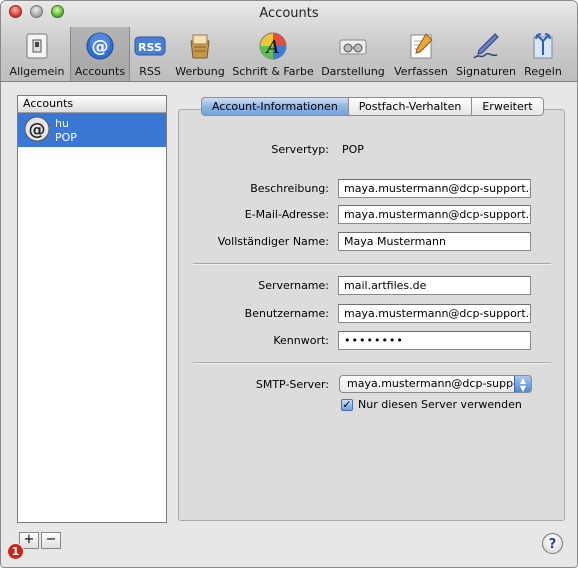 The height and width of the screenshot is (568, 578). Describe the element at coordinates (150, 71) in the screenshot. I see `toolbar-label: RSS` at that location.